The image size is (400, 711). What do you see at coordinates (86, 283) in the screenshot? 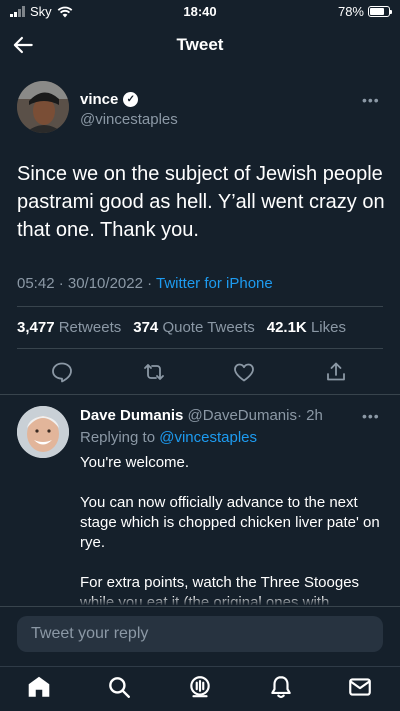
I see `tweet-timestamp: 05:42 · 30/10/2022 ·` at bounding box center [86, 283].